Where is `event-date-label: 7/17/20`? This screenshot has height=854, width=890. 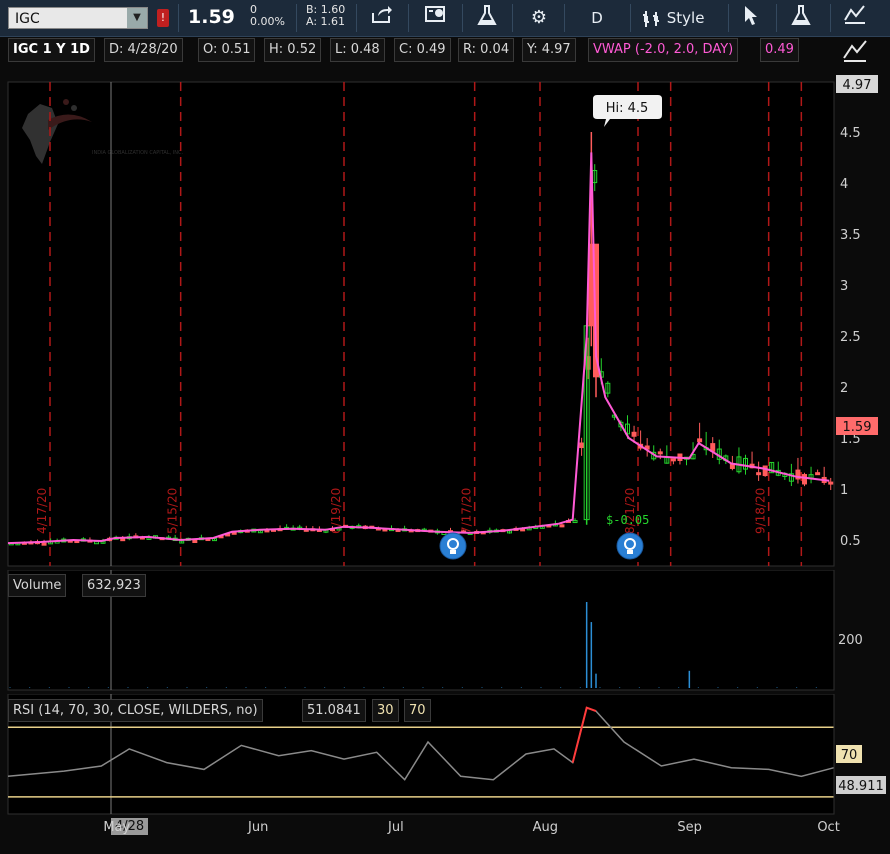 event-date-label: 7/17/20 is located at coordinates (467, 511).